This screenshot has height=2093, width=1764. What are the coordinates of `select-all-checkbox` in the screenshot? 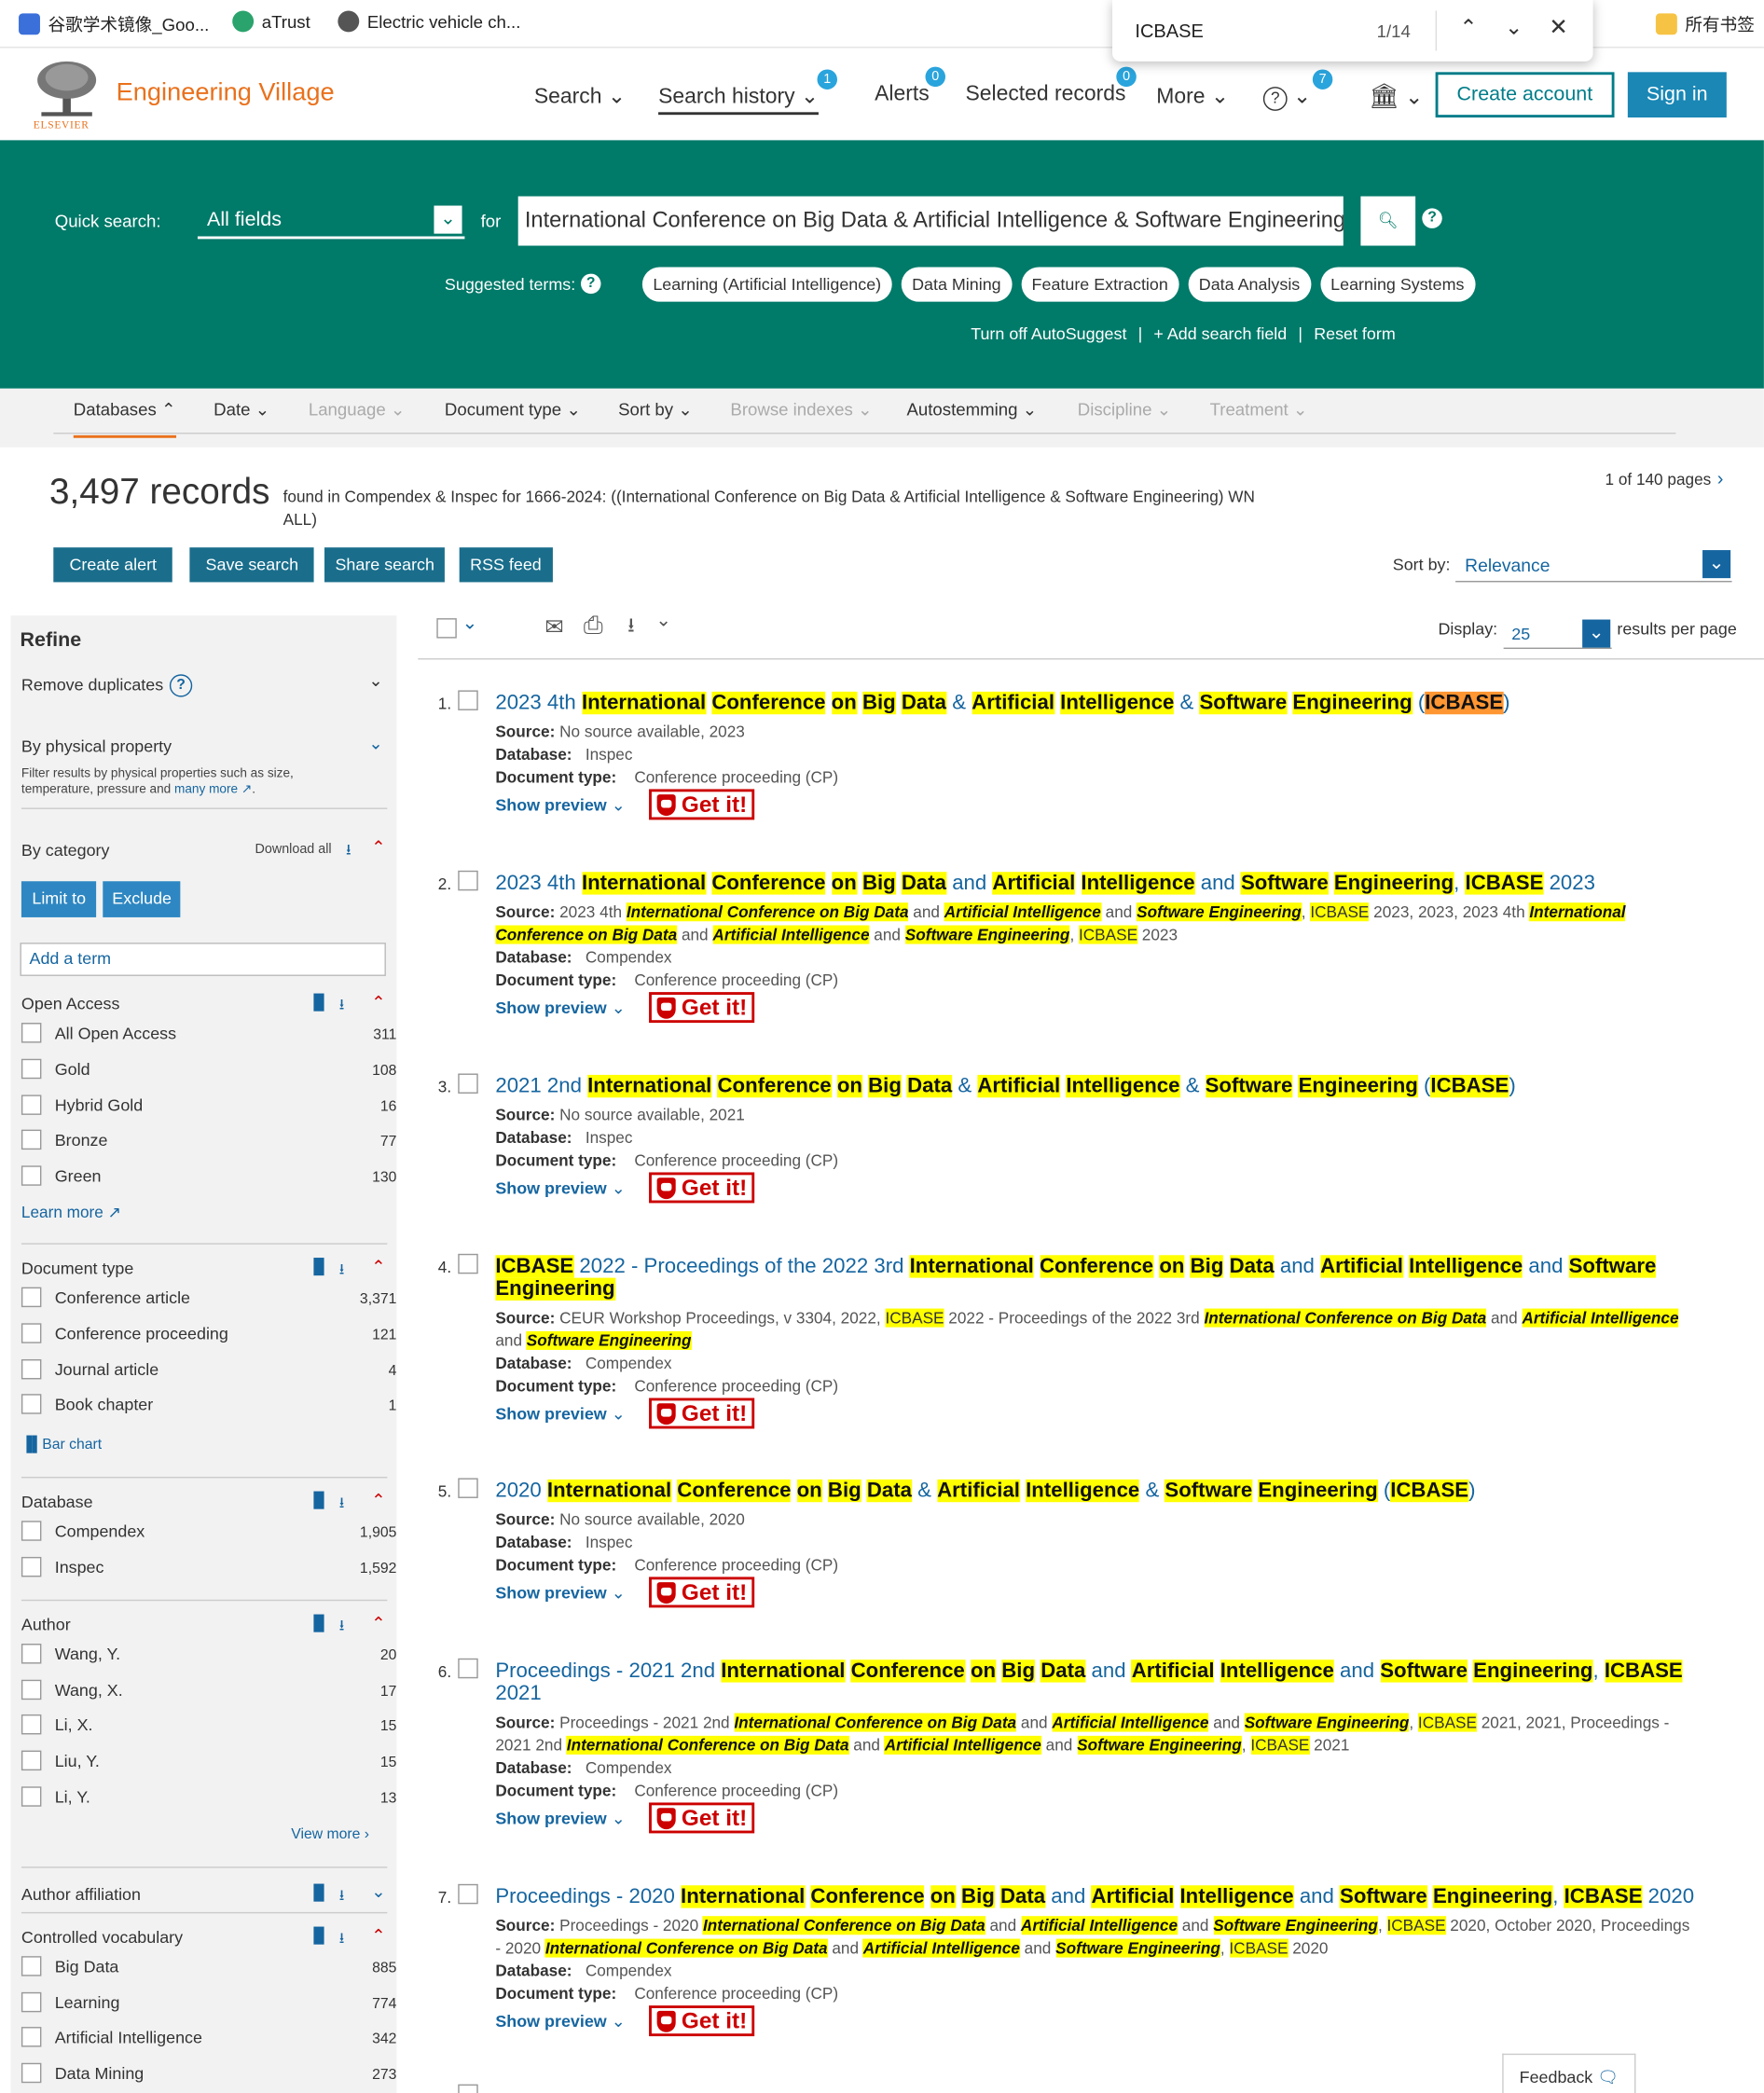 It's located at (446, 628).